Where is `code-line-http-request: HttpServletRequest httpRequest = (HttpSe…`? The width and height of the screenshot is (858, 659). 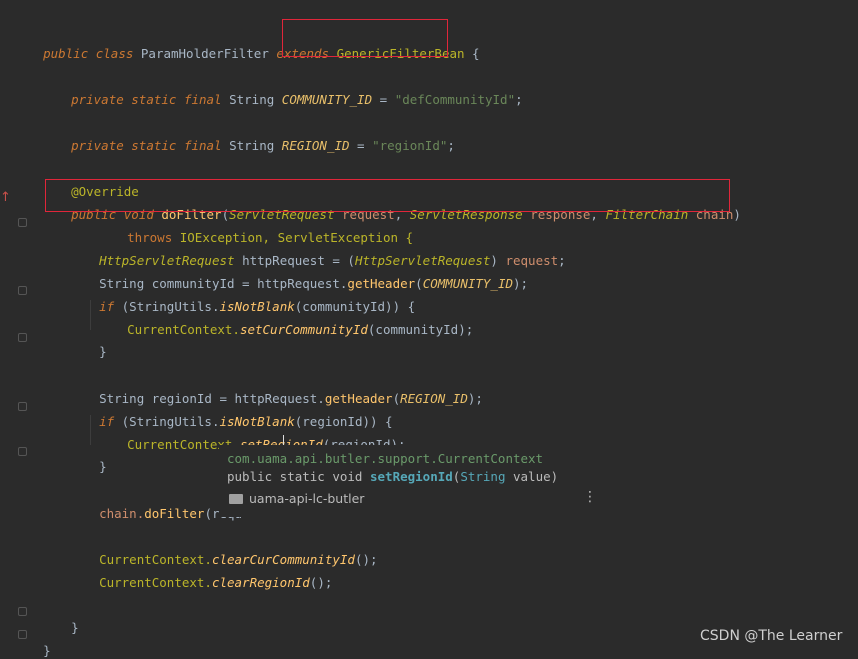 code-line-http-request: HttpServletRequest httpRequest = (HttpSe… is located at coordinates (325, 252).